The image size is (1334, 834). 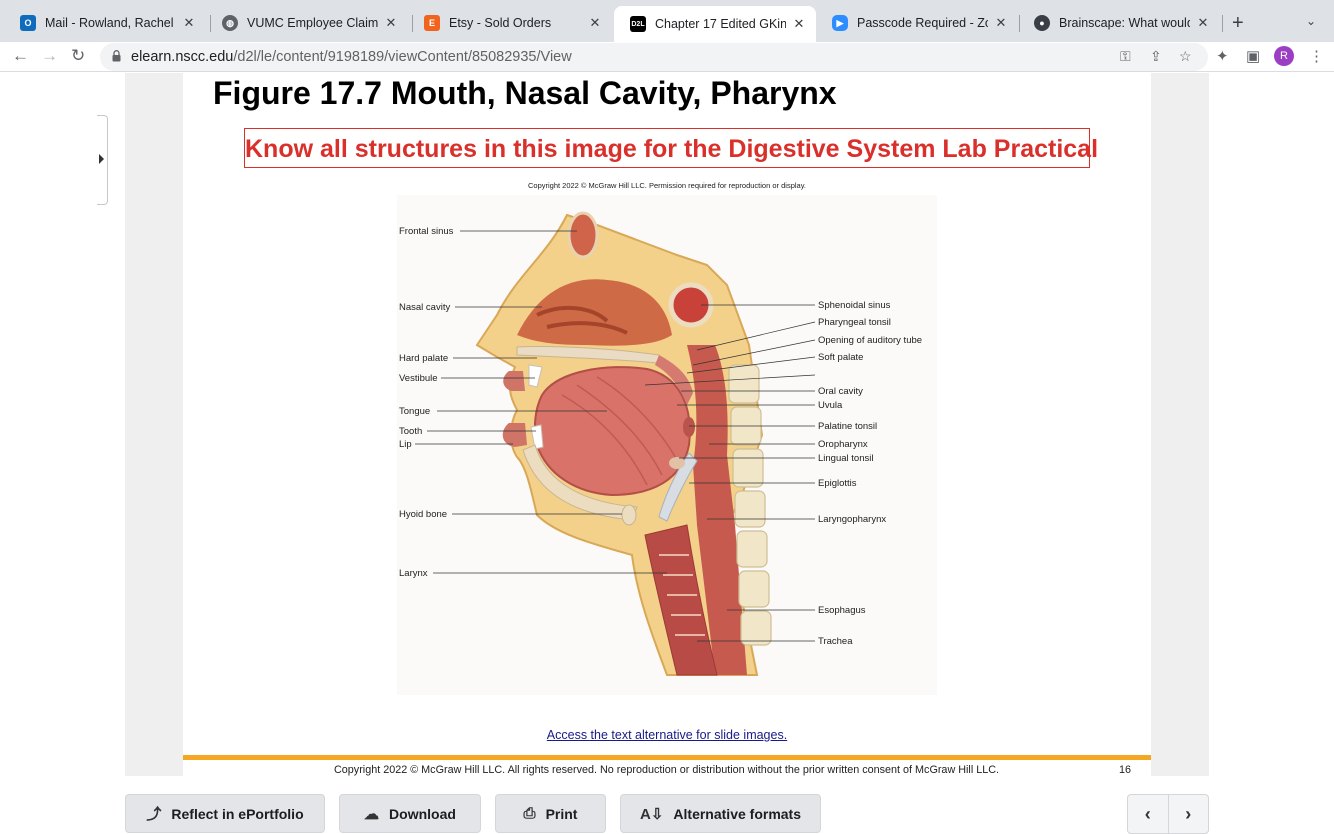 I want to click on share-icon: ⇪, so click(x=1156, y=56).